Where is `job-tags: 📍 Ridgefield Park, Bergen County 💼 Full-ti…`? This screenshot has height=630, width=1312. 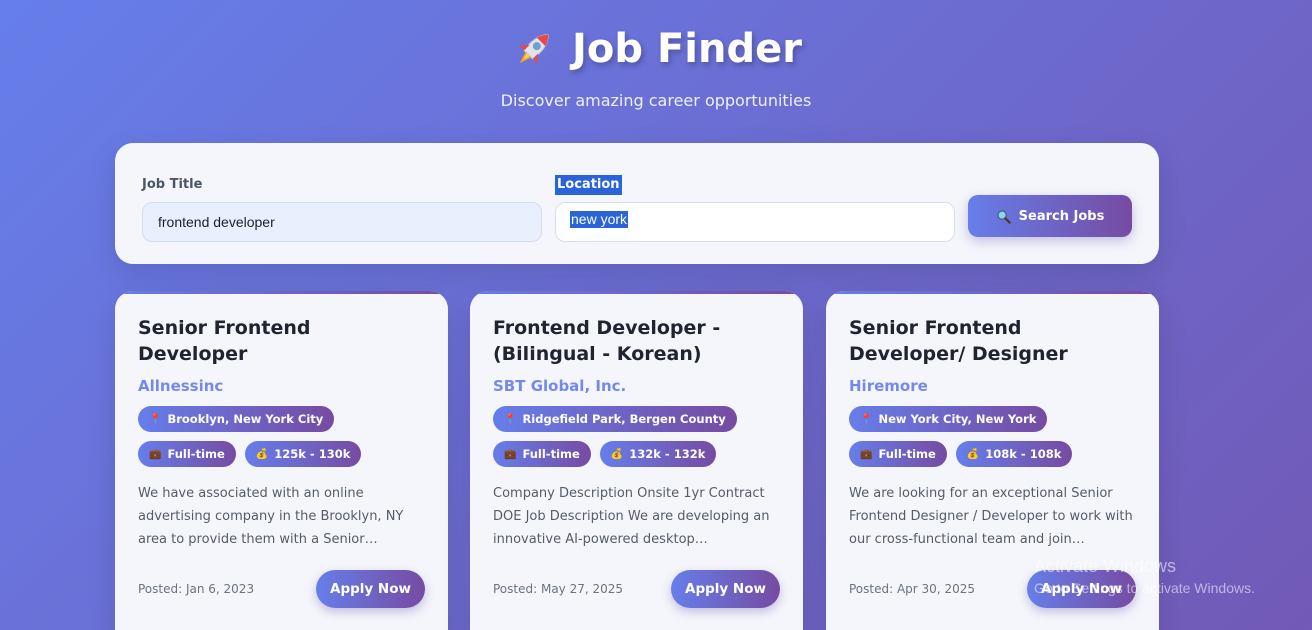 job-tags: 📍 Ridgefield Park, Bergen County 💼 Full-ti… is located at coordinates (638, 436).